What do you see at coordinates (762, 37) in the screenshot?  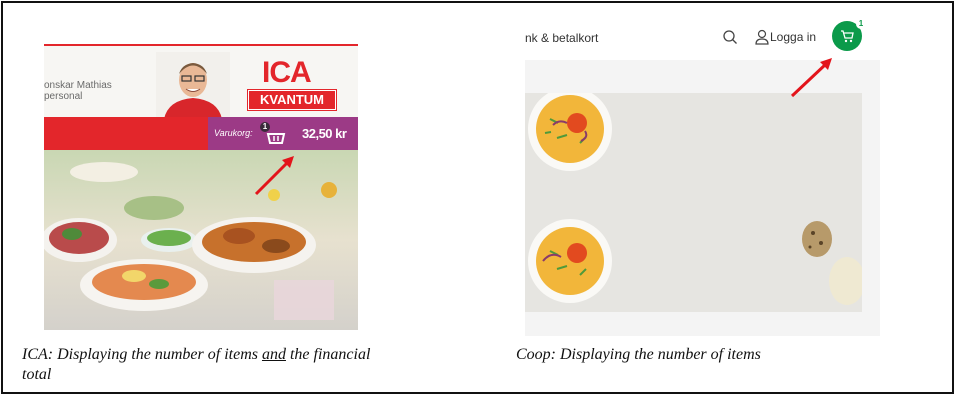 I see `user-icon` at bounding box center [762, 37].